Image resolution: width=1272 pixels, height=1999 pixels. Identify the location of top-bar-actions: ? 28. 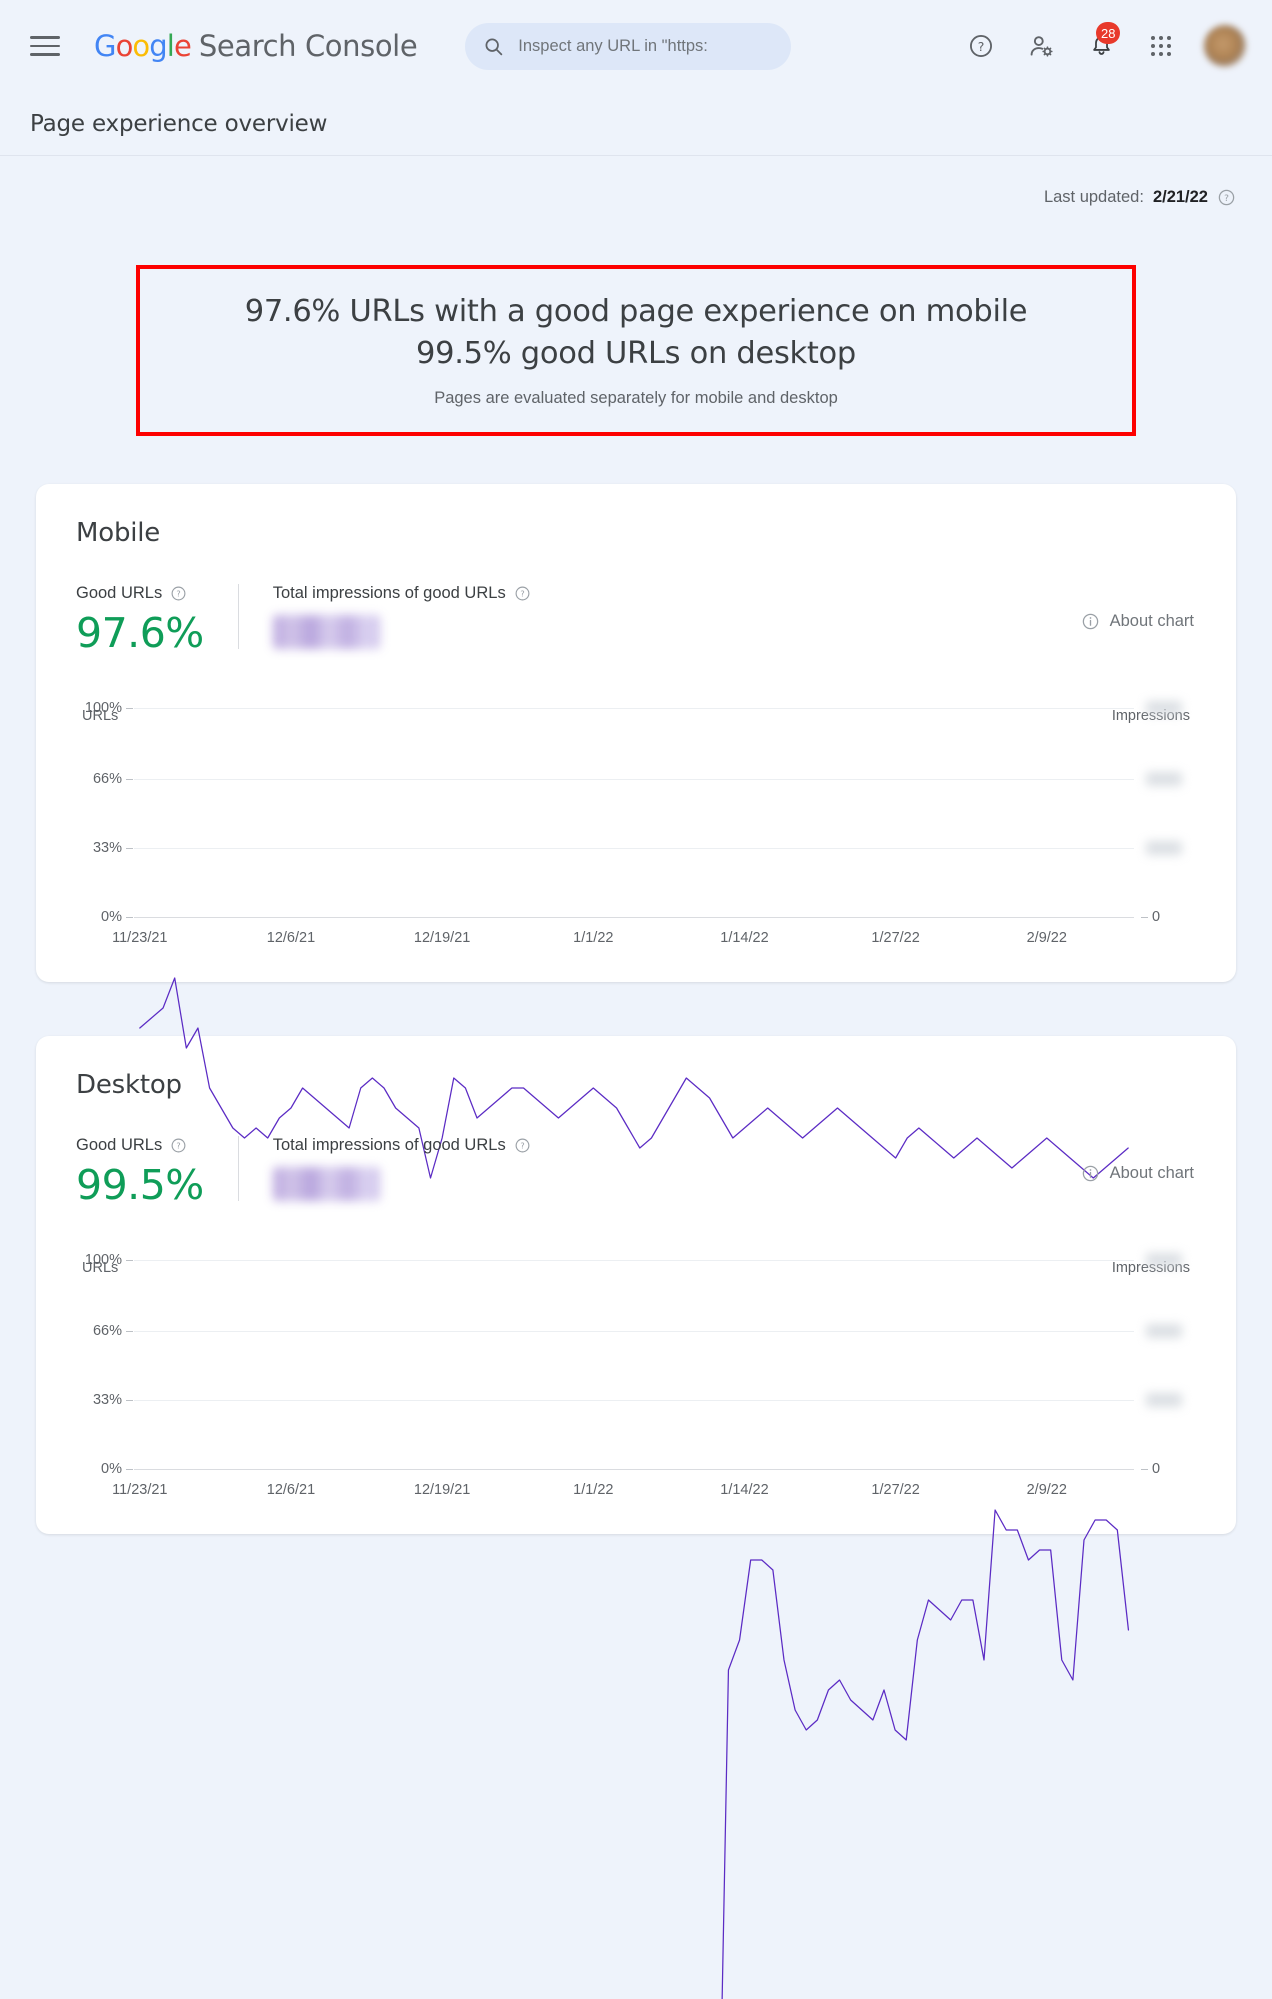
(1107, 44).